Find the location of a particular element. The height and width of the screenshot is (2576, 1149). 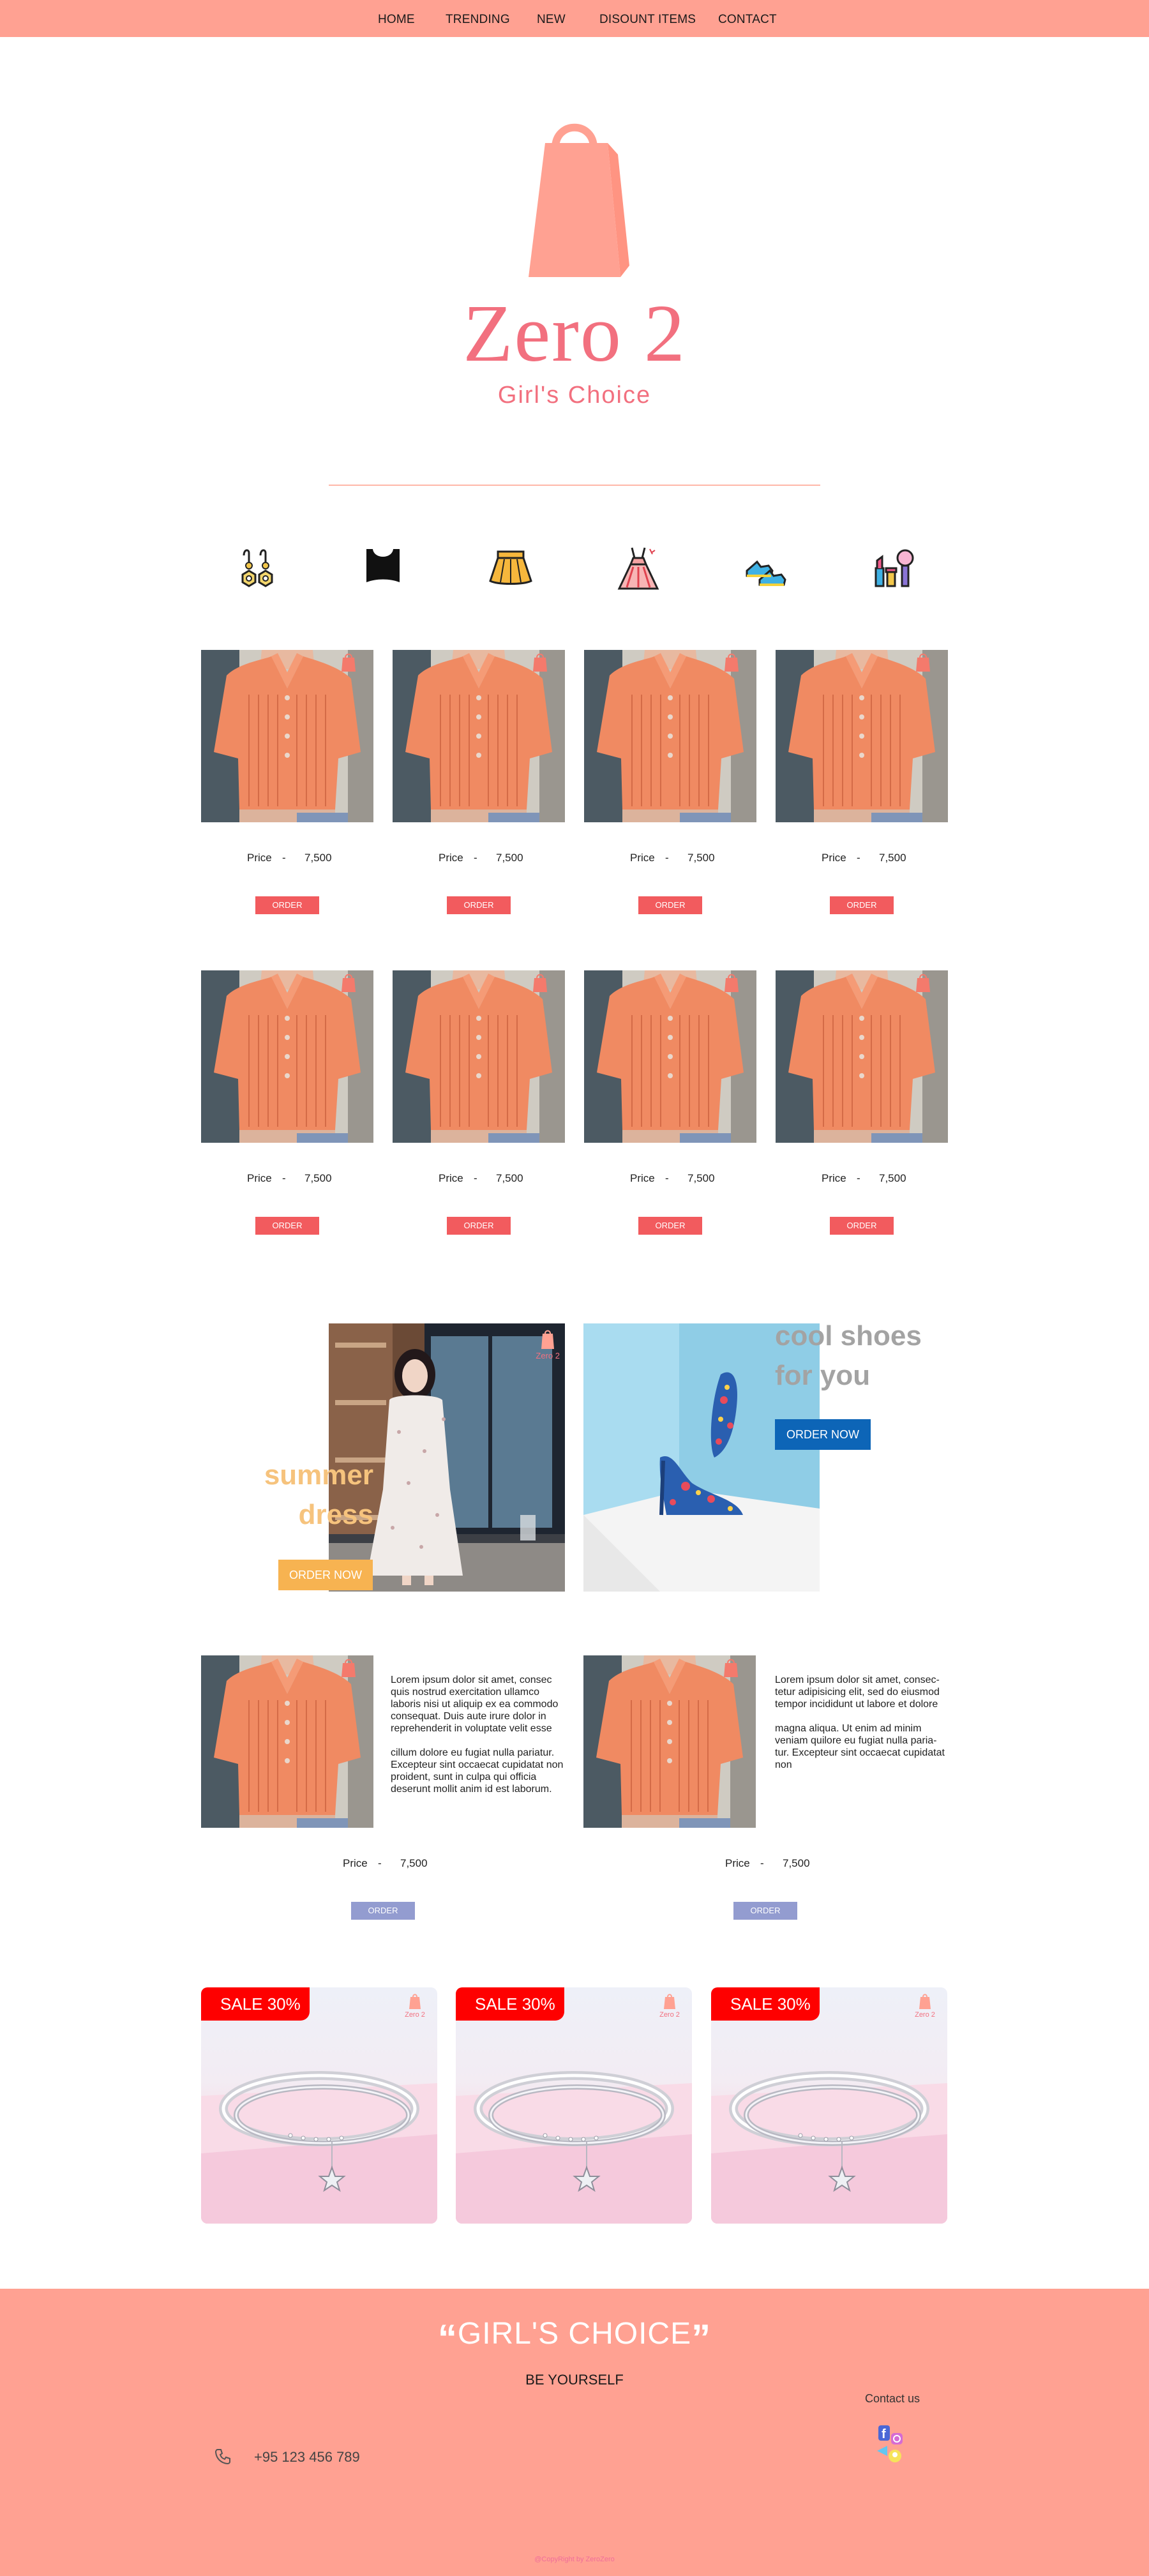

footer-quote: “GIRL'S CHOICE” is located at coordinates (574, 2338).